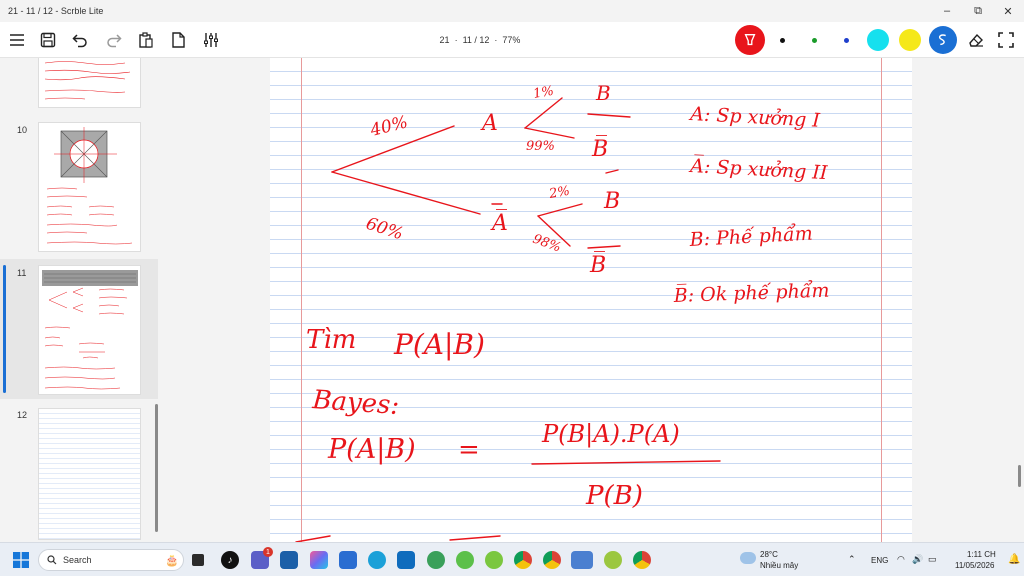  Describe the element at coordinates (22, 415) in the screenshot. I see `thumbnail-number: 12` at that location.